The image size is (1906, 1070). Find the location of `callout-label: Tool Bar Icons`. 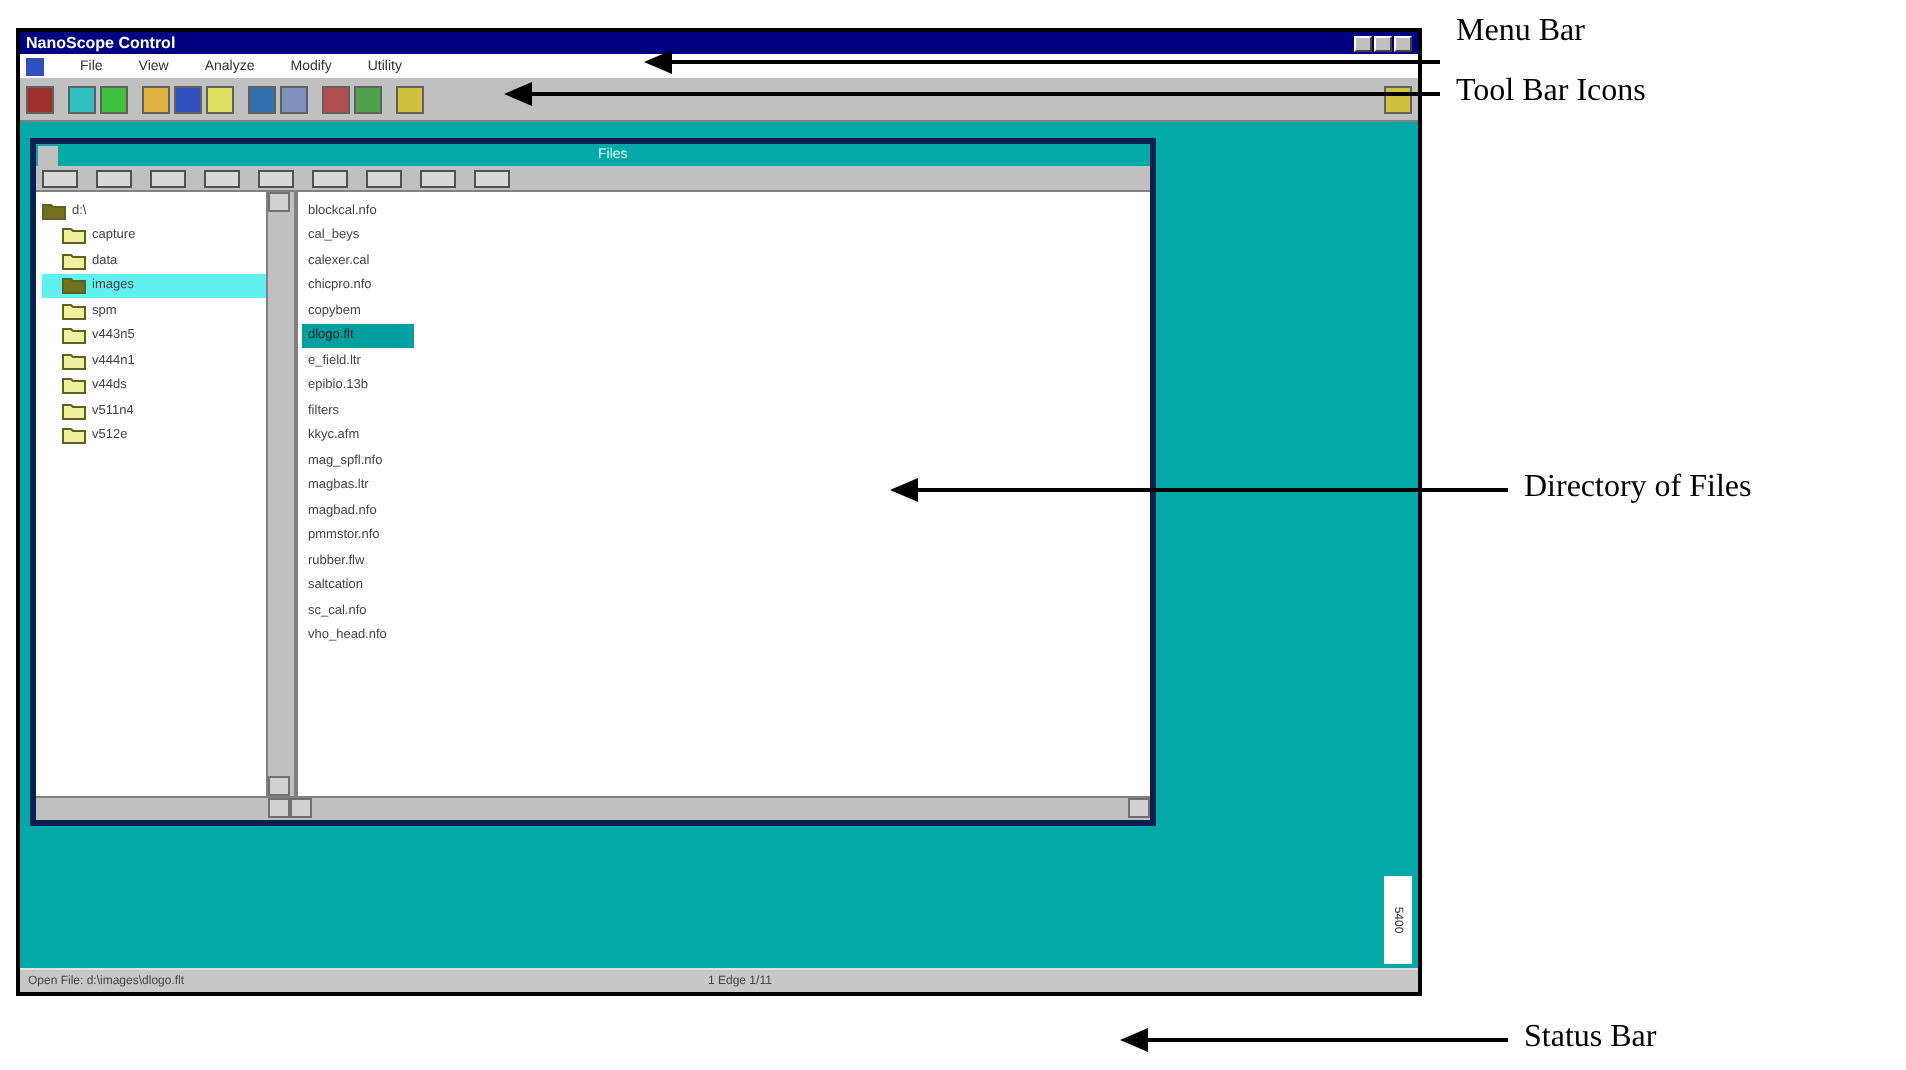

callout-label: Tool Bar Icons is located at coordinates (1551, 92).